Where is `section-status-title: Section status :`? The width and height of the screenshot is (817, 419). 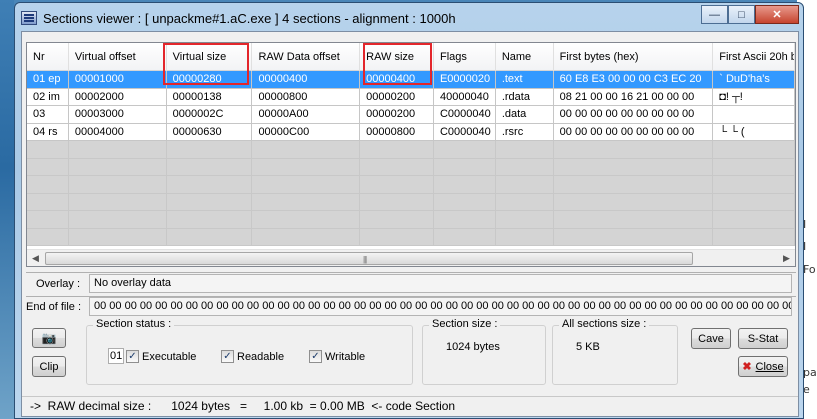
section-status-title: Section status : is located at coordinates (134, 324).